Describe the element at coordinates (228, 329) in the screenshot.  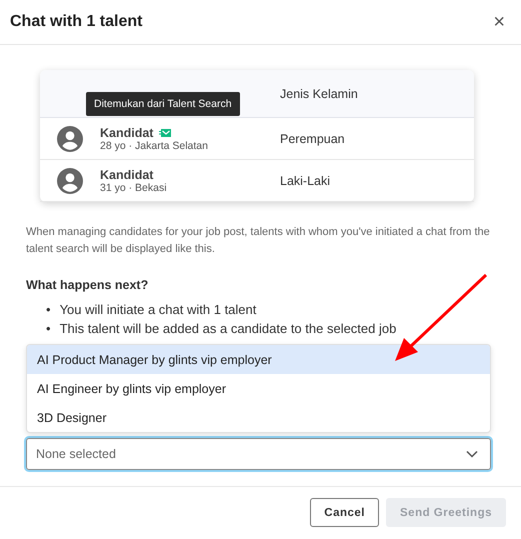
I see `bullet-item: This talent will be added as a candidate to the selected job` at that location.